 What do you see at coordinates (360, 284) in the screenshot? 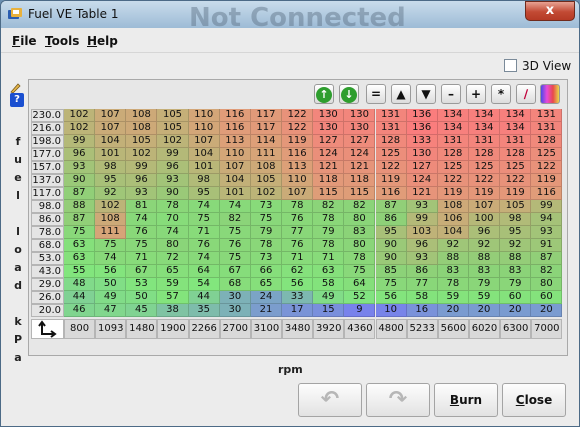
I see `ve-cell: 64` at bounding box center [360, 284].